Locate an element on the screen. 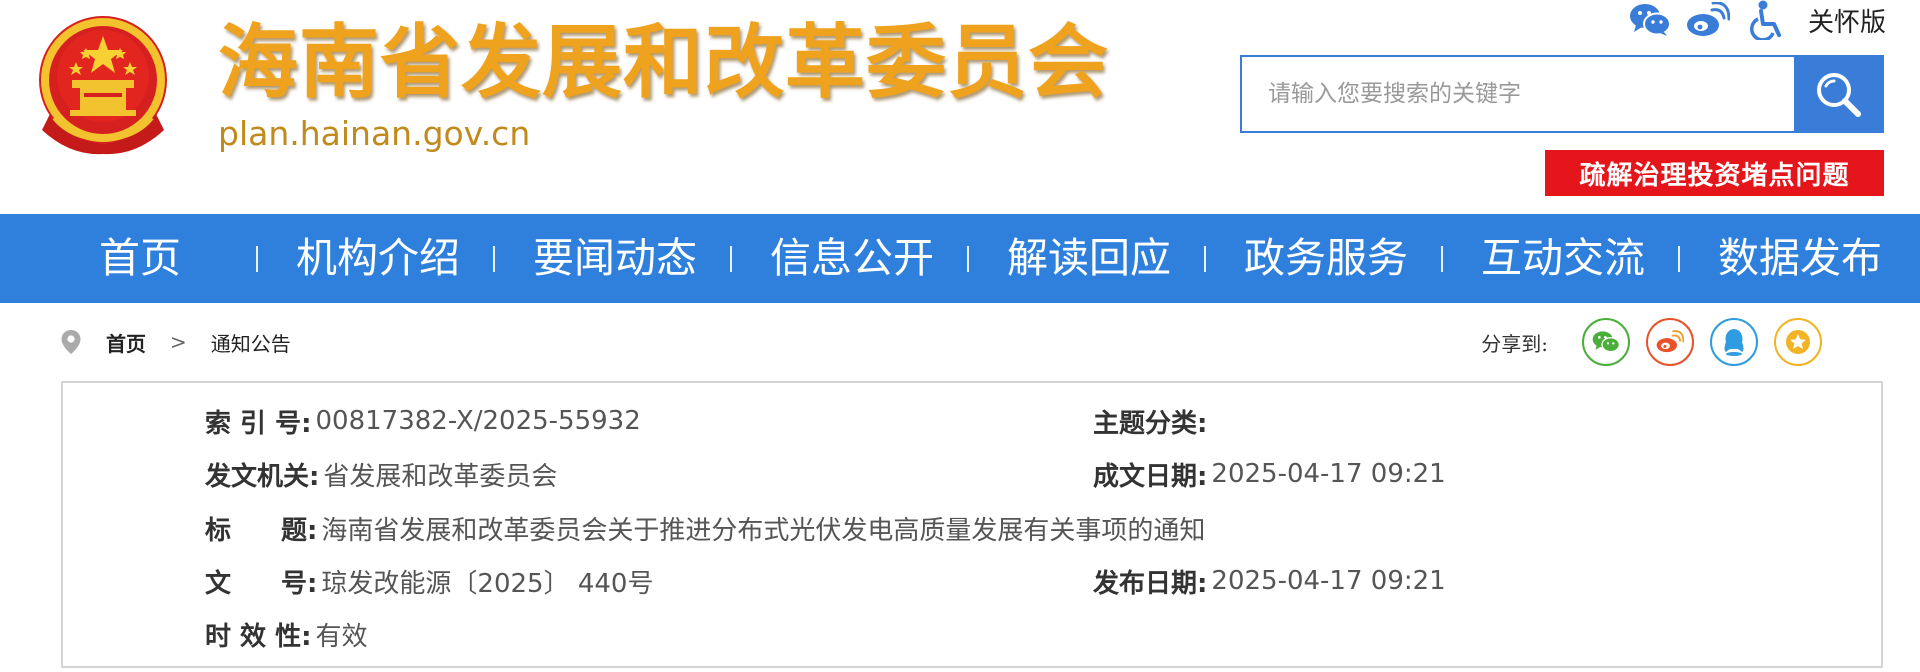 The height and width of the screenshot is (672, 1920). document-number-label-first: 文 is located at coordinates (218, 583).